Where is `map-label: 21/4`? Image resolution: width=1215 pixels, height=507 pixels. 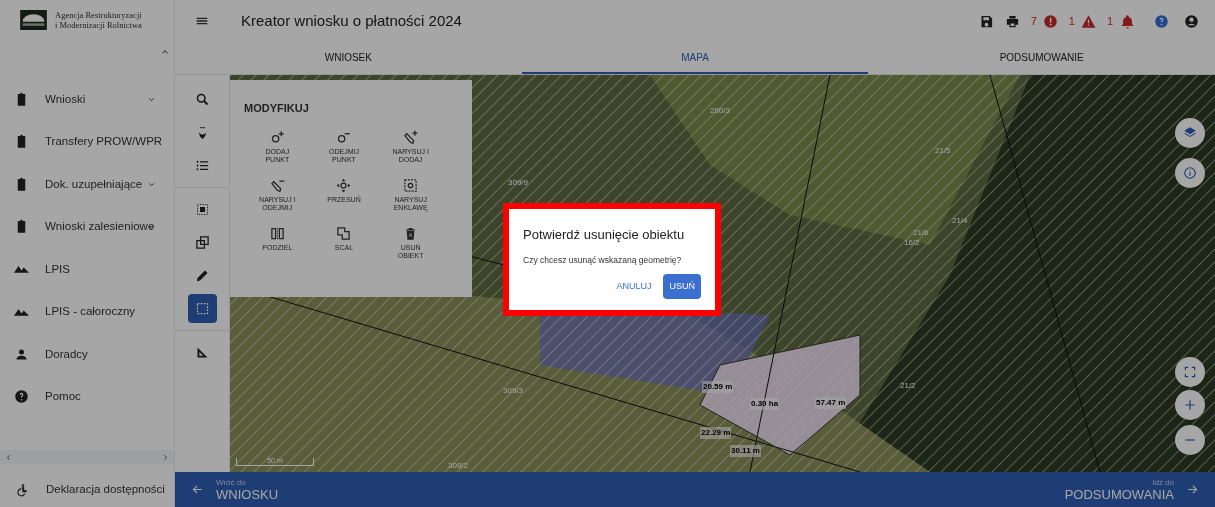 map-label: 21/4 is located at coordinates (960, 221).